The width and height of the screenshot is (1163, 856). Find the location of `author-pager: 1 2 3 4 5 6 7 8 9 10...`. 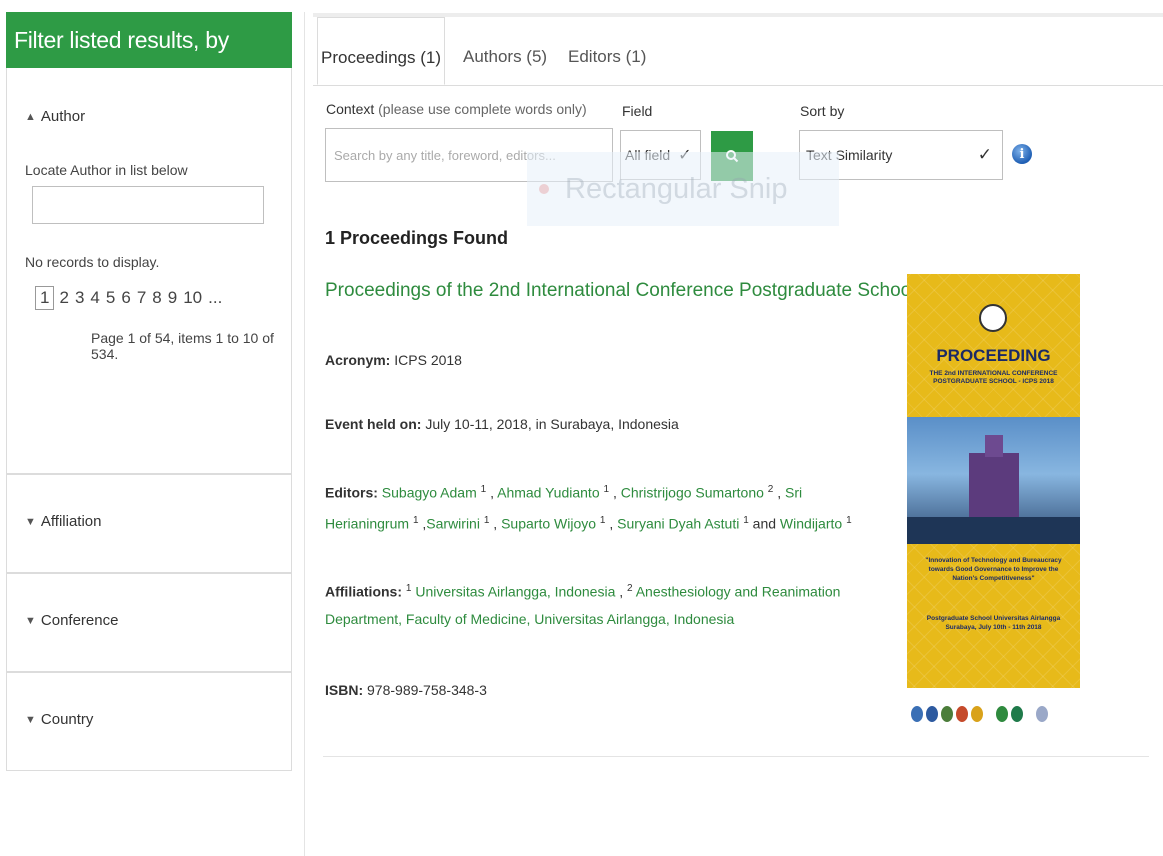

author-pager: 1 2 3 4 5 6 7 8 9 10... is located at coordinates (130, 298).